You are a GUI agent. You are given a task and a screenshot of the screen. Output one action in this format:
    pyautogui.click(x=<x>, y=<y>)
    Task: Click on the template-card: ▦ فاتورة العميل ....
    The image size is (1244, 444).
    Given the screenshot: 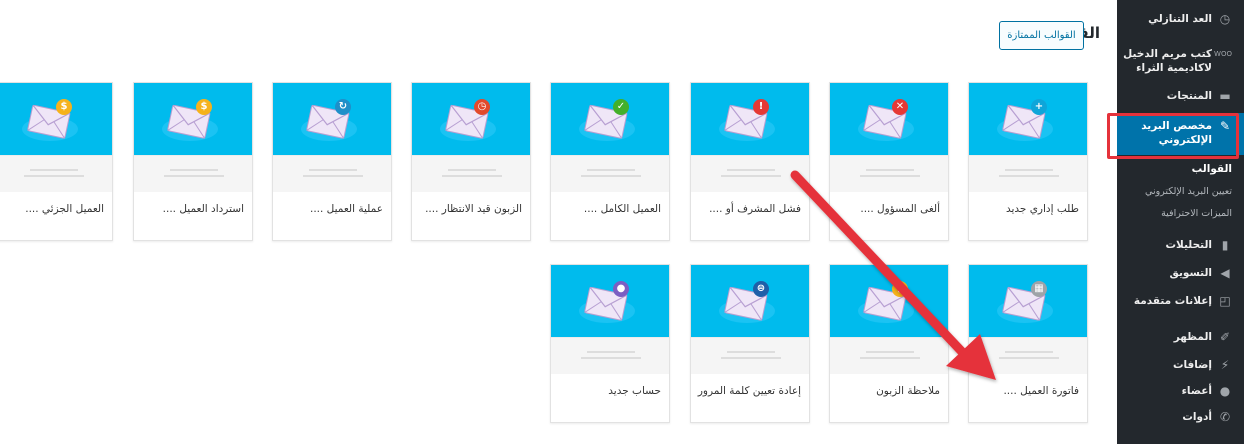 What is the action you would take?
    pyautogui.click(x=1028, y=343)
    